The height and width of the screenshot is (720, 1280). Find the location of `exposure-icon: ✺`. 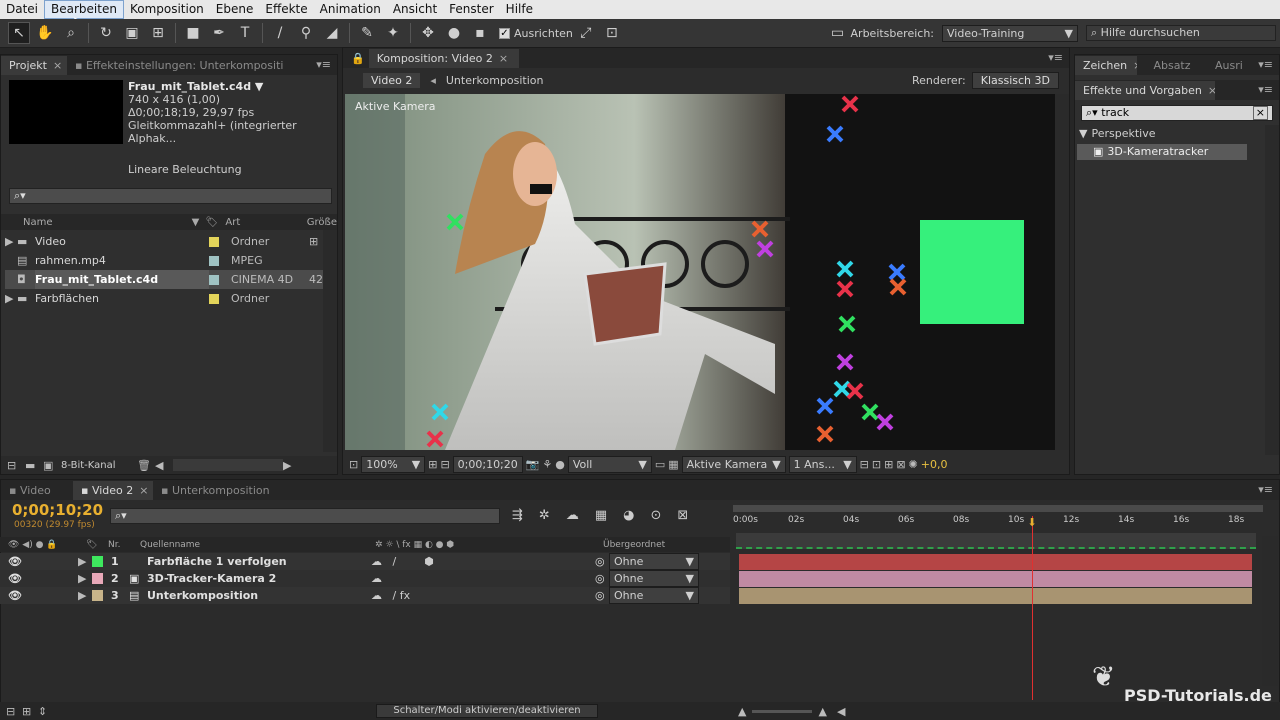

exposure-icon: ✺ is located at coordinates (913, 464).